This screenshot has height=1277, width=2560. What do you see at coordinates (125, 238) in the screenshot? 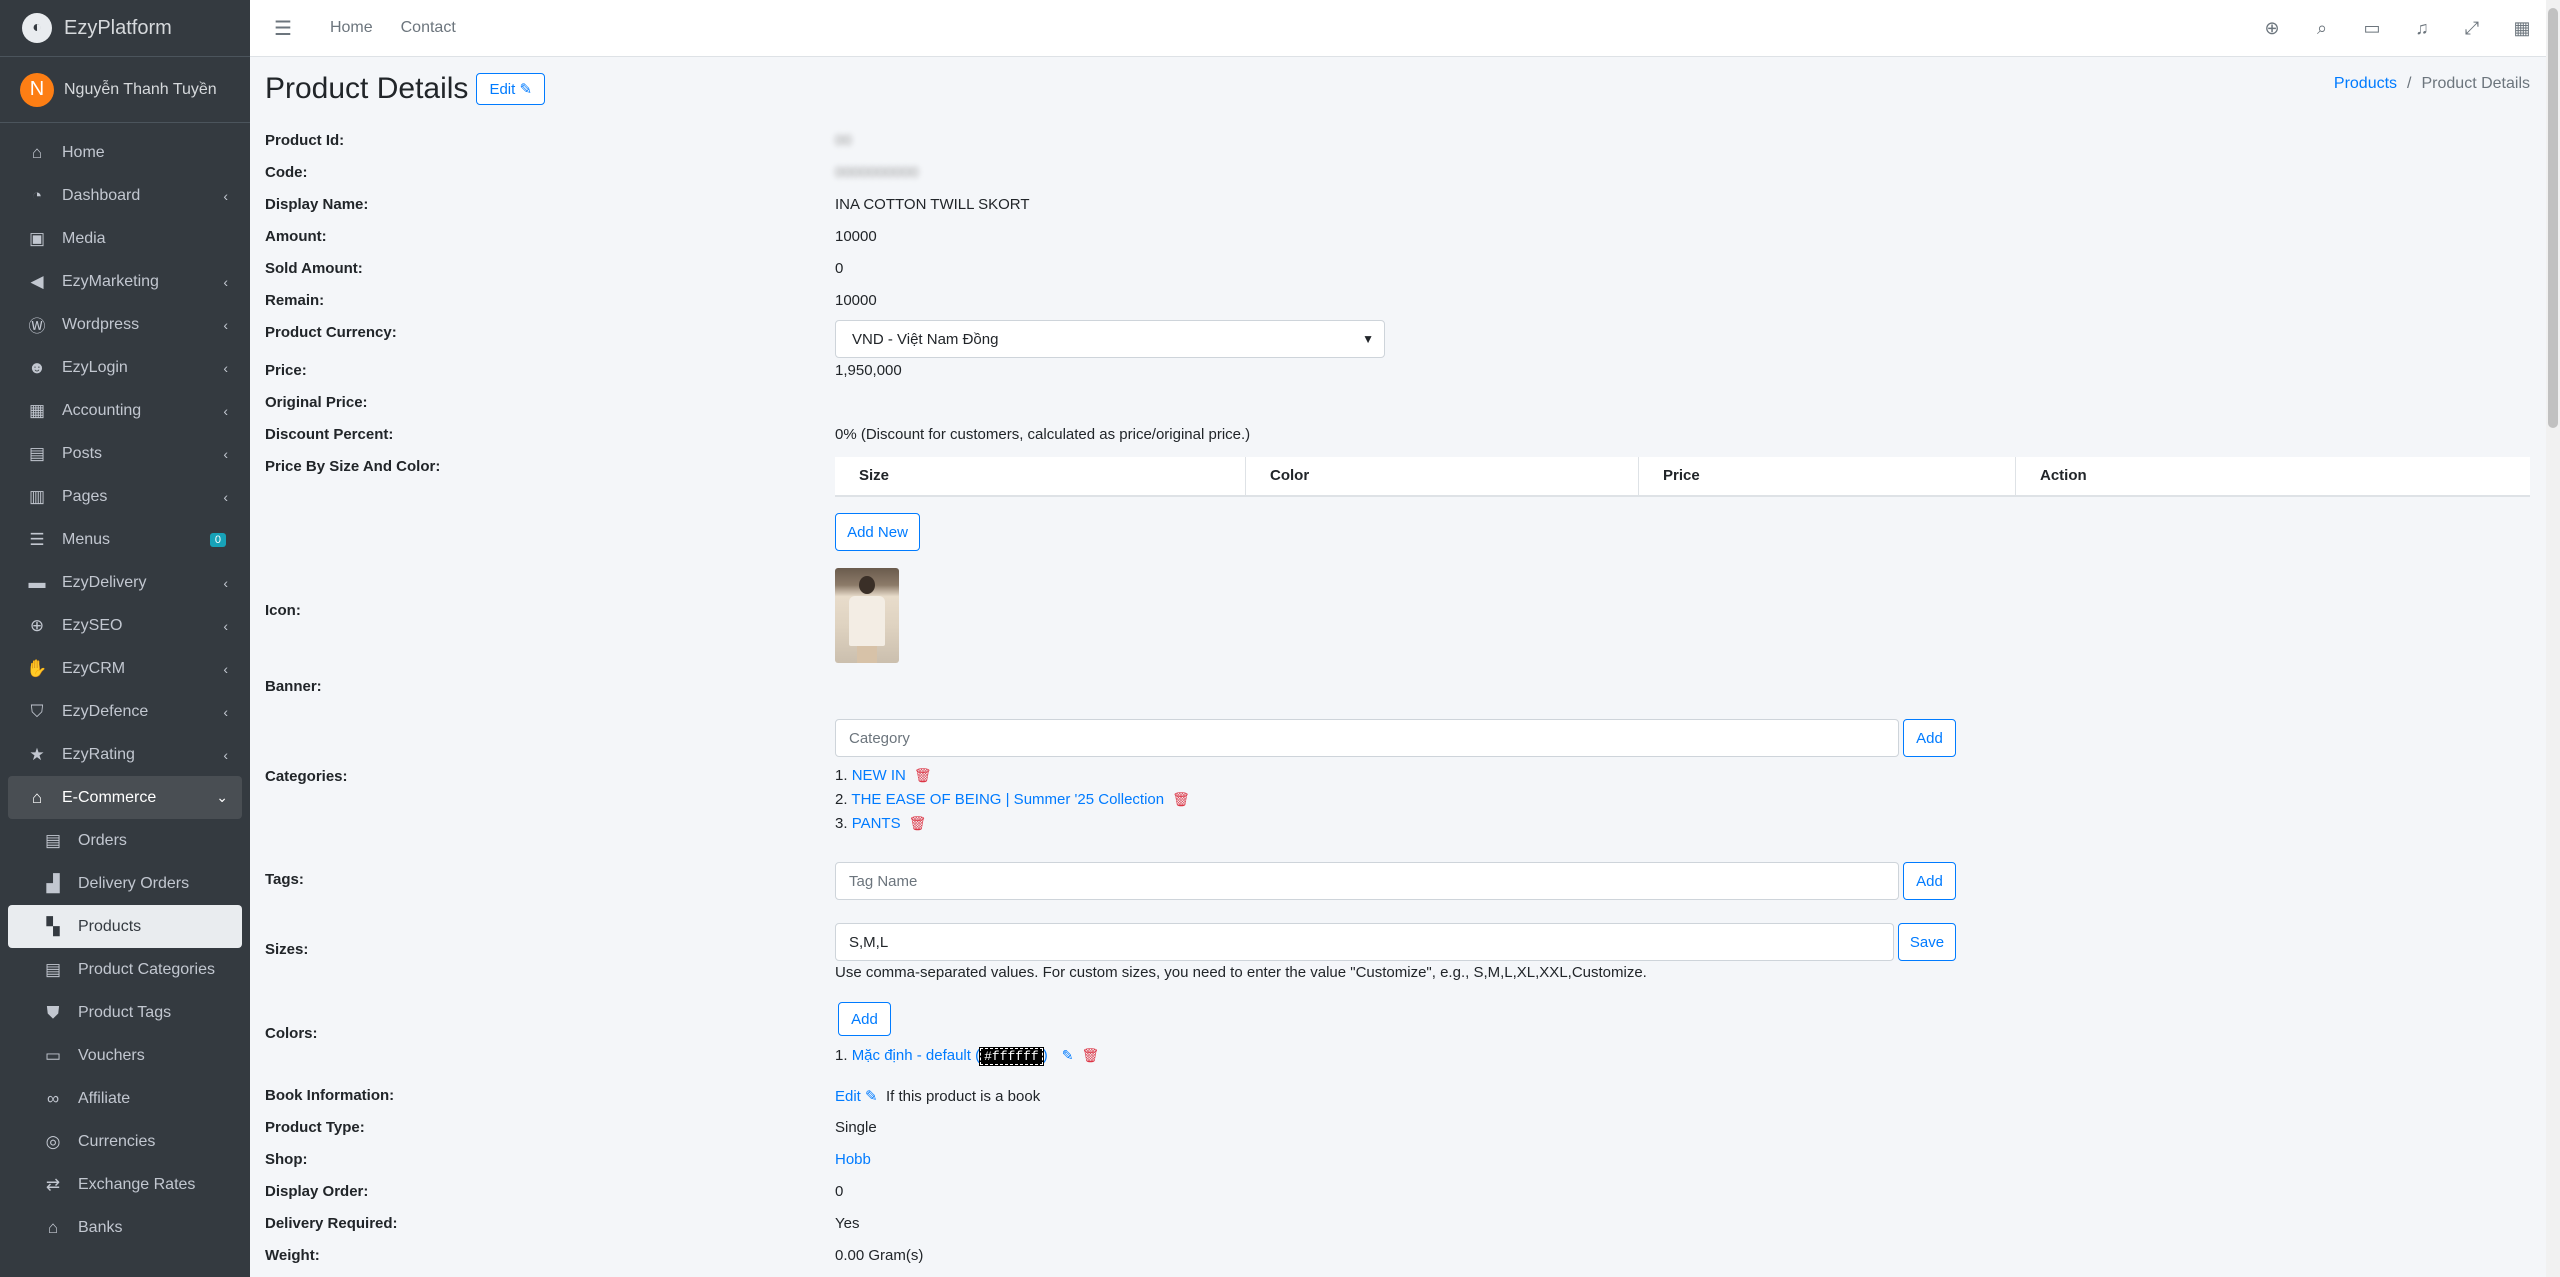
I see `sidebar-item-media: ▣ Media` at bounding box center [125, 238].